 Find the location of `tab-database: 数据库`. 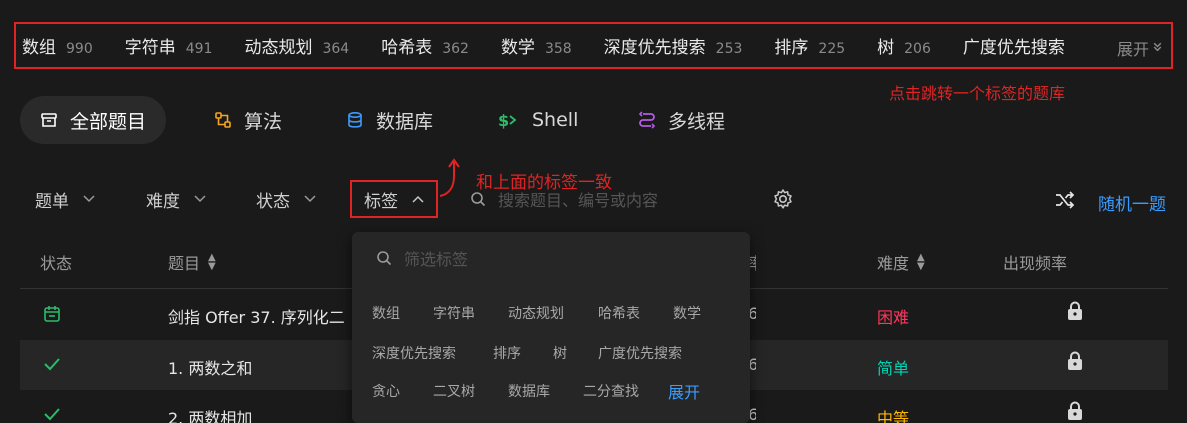

tab-database: 数据库 is located at coordinates (389, 120).